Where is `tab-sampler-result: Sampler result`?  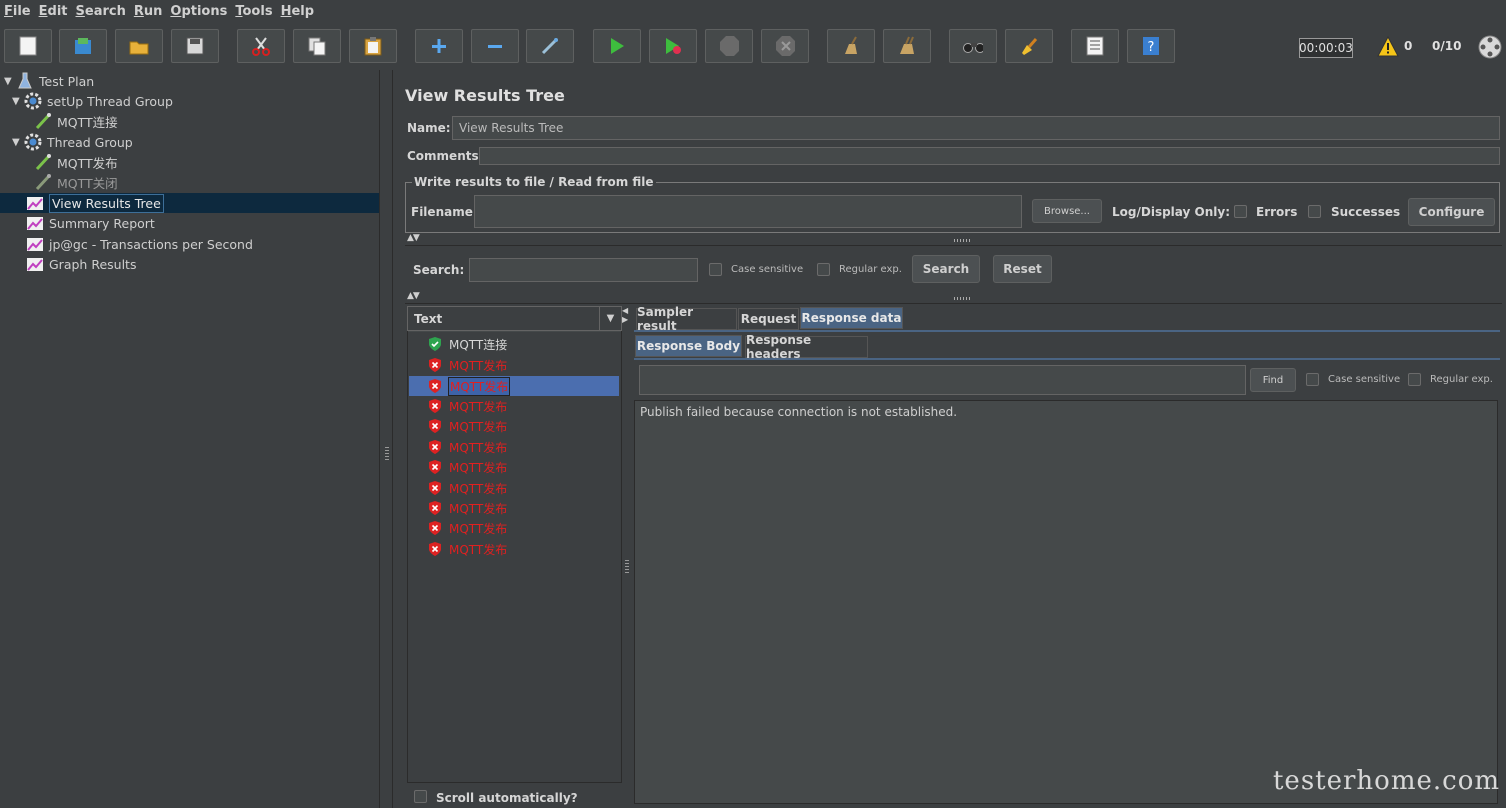 tab-sampler-result: Sampler result is located at coordinates (686, 319).